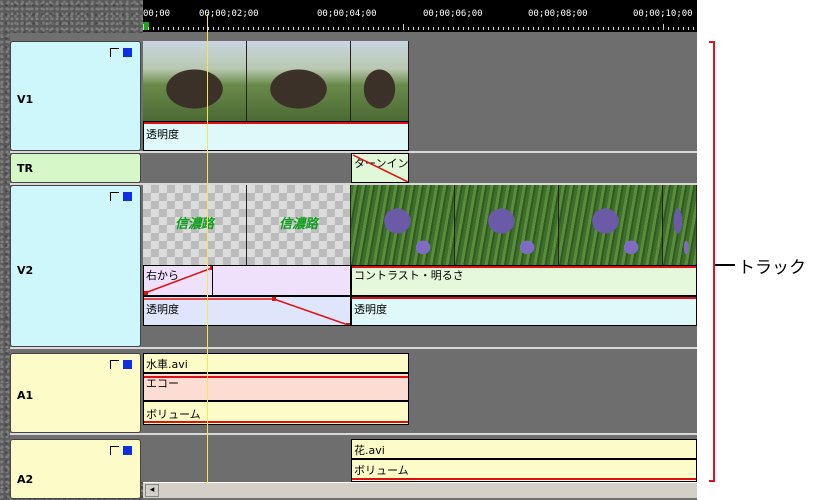 The width and height of the screenshot is (838, 500). What do you see at coordinates (75, 266) in the screenshot?
I see `track-header-v2: V2` at bounding box center [75, 266].